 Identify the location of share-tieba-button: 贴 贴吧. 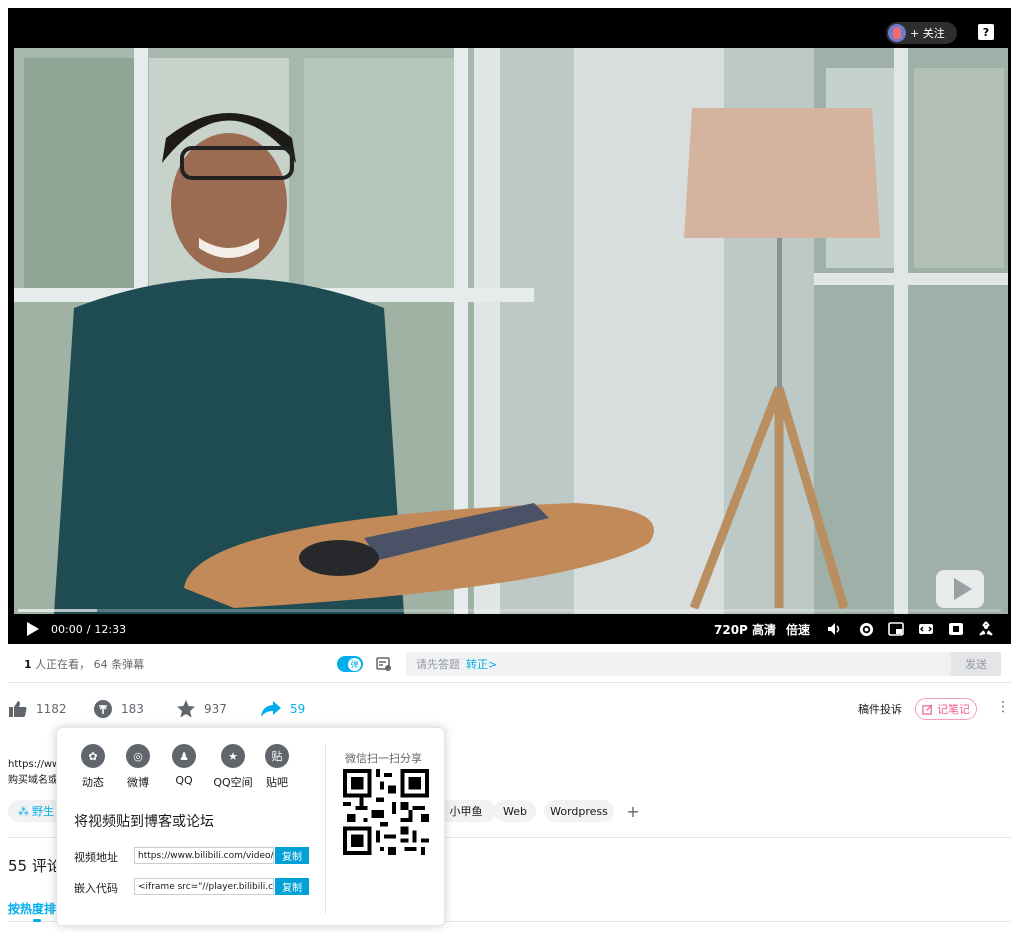
(277, 767).